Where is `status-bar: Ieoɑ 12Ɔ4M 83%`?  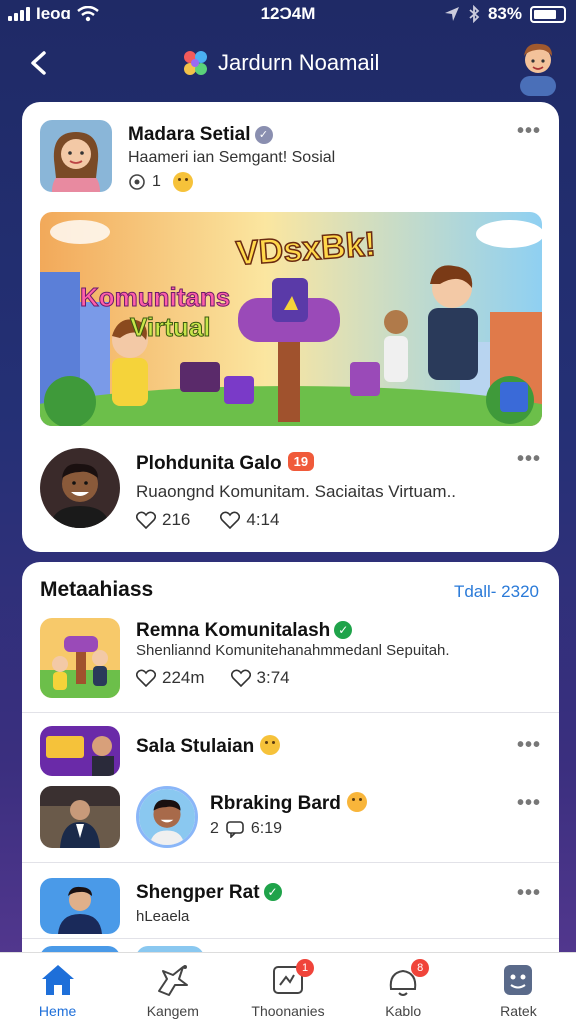
status-bar: Ieoɑ 12Ɔ4M 83% is located at coordinates (288, 15).